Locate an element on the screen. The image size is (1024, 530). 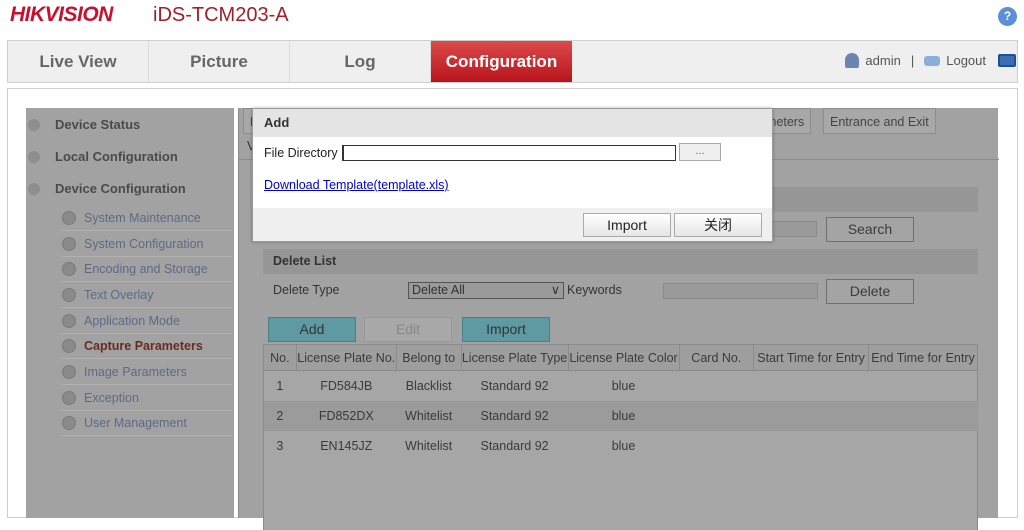
table-row: 1 FD584JB Blacklist Standard 92 blue is located at coordinates (621, 386).